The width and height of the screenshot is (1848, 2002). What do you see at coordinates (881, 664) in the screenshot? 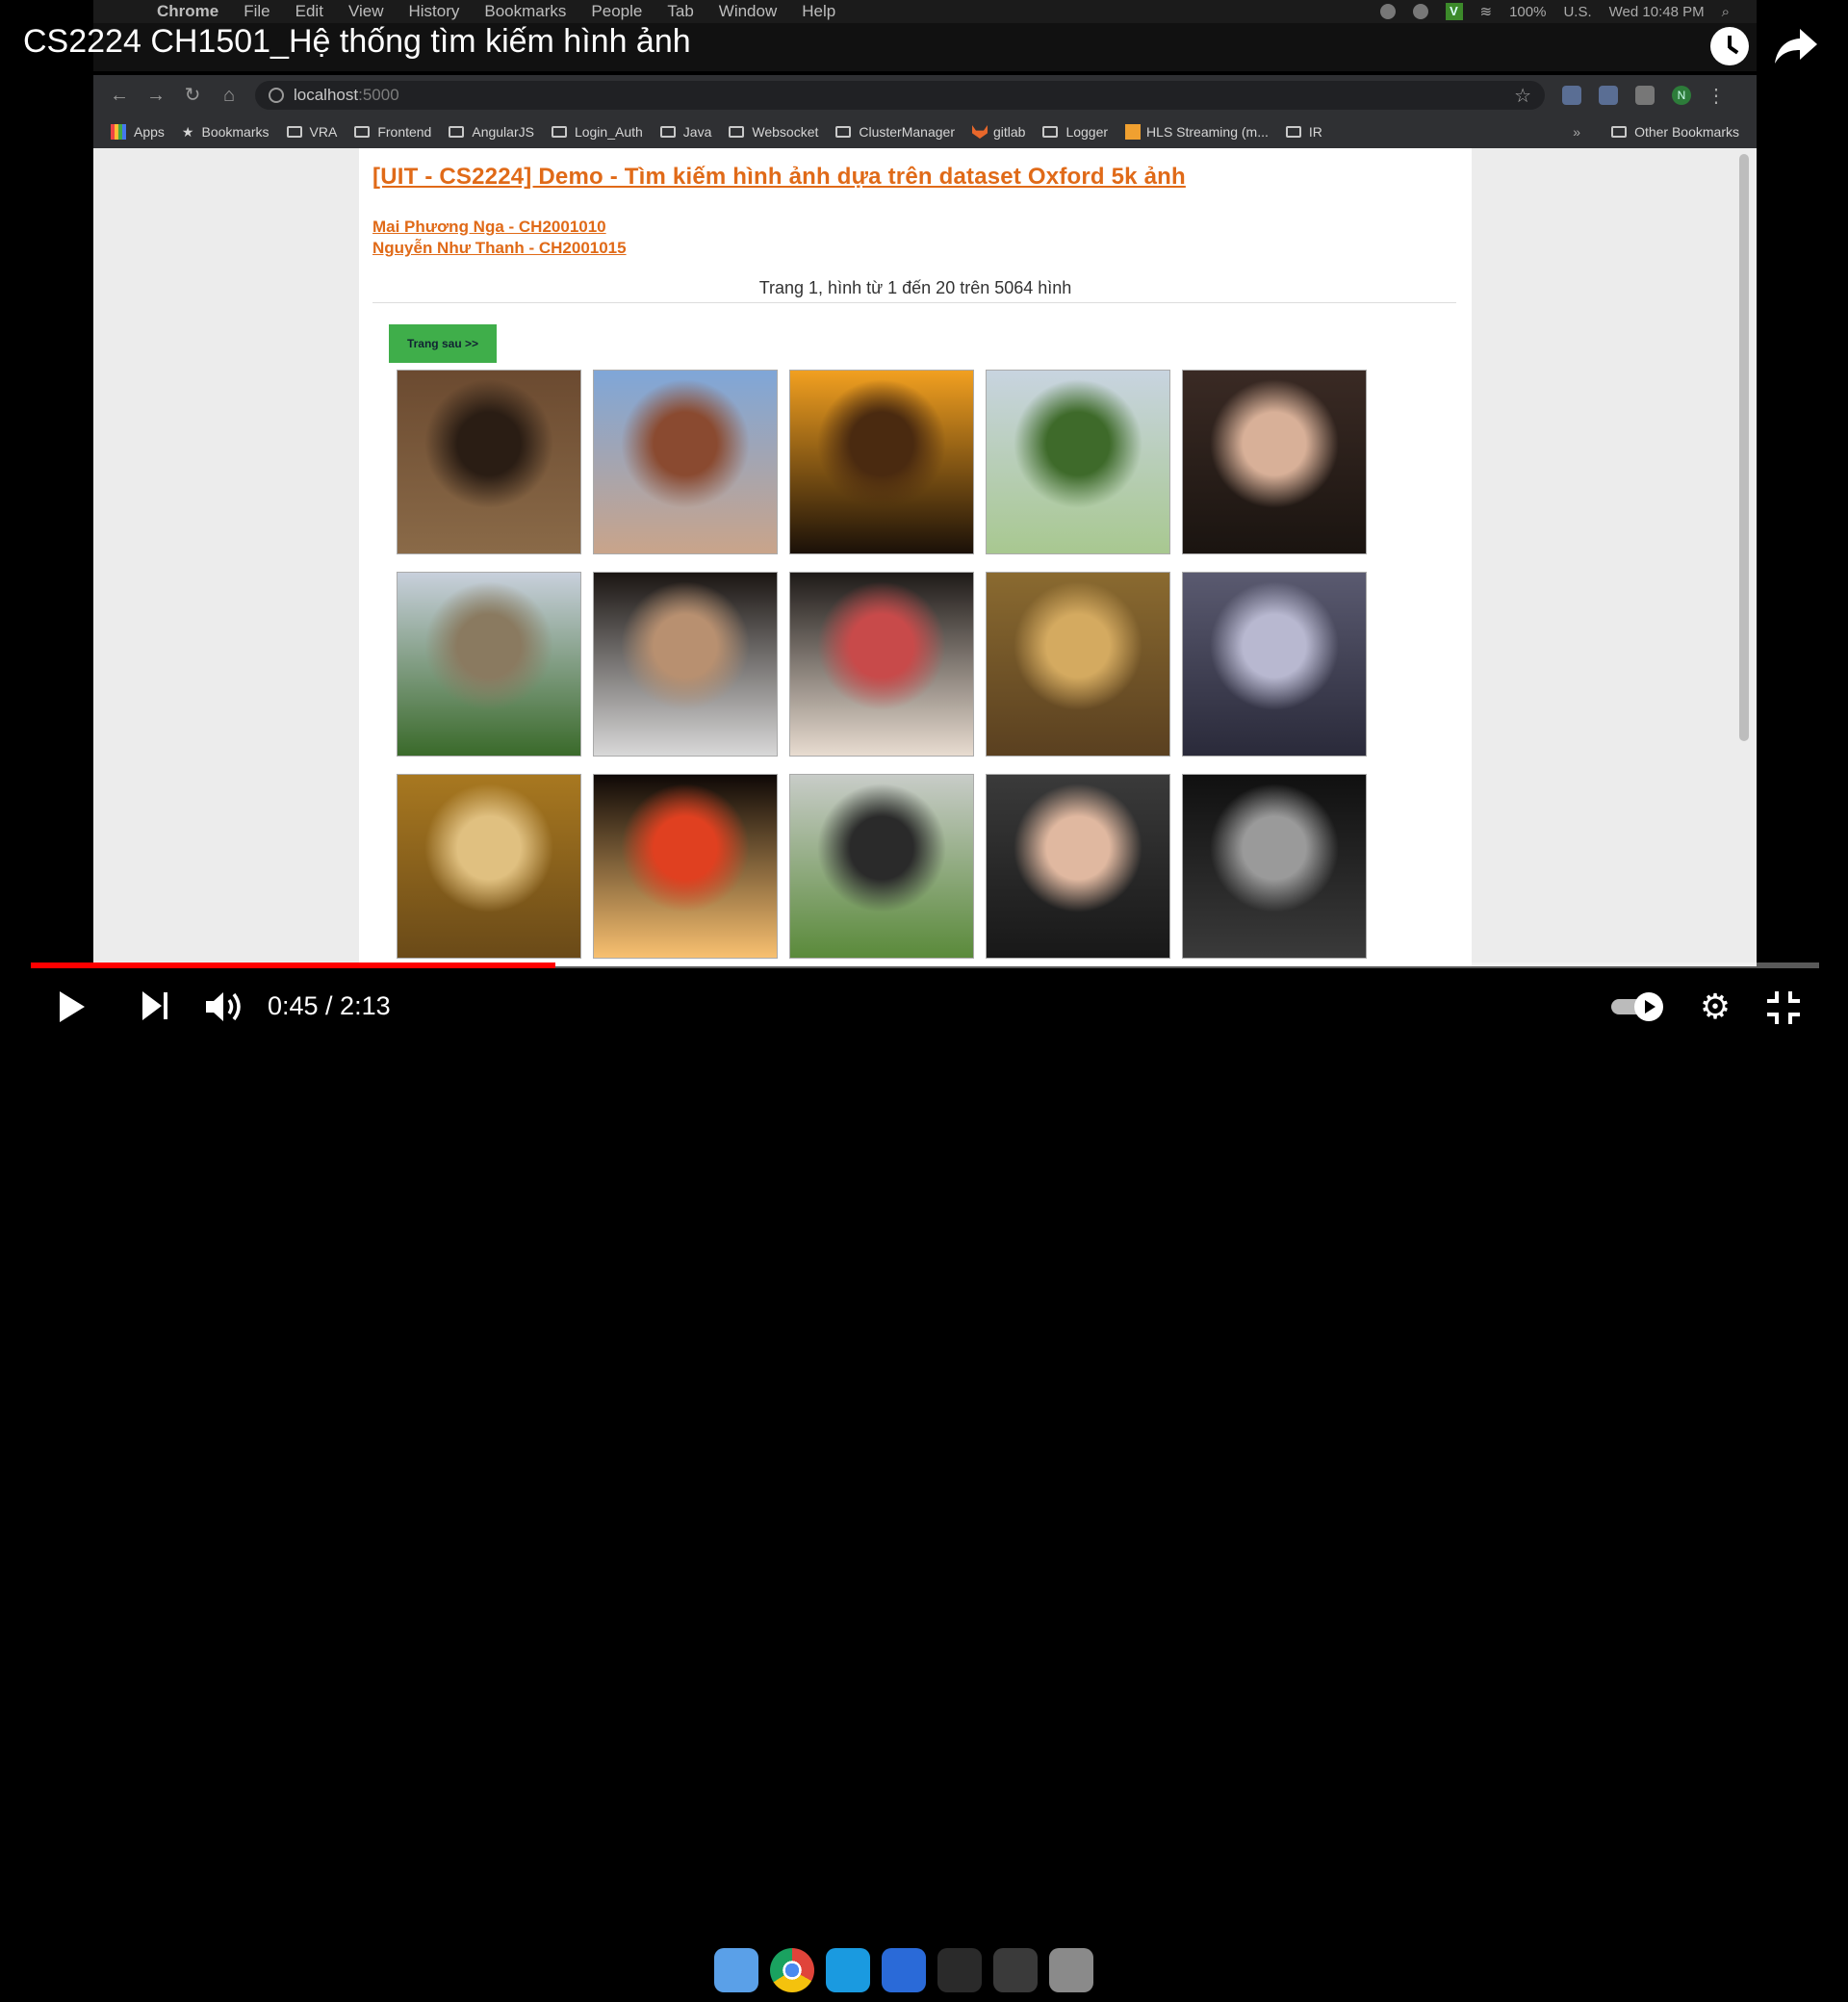
I see `image-thumbnail-party-crowd` at bounding box center [881, 664].